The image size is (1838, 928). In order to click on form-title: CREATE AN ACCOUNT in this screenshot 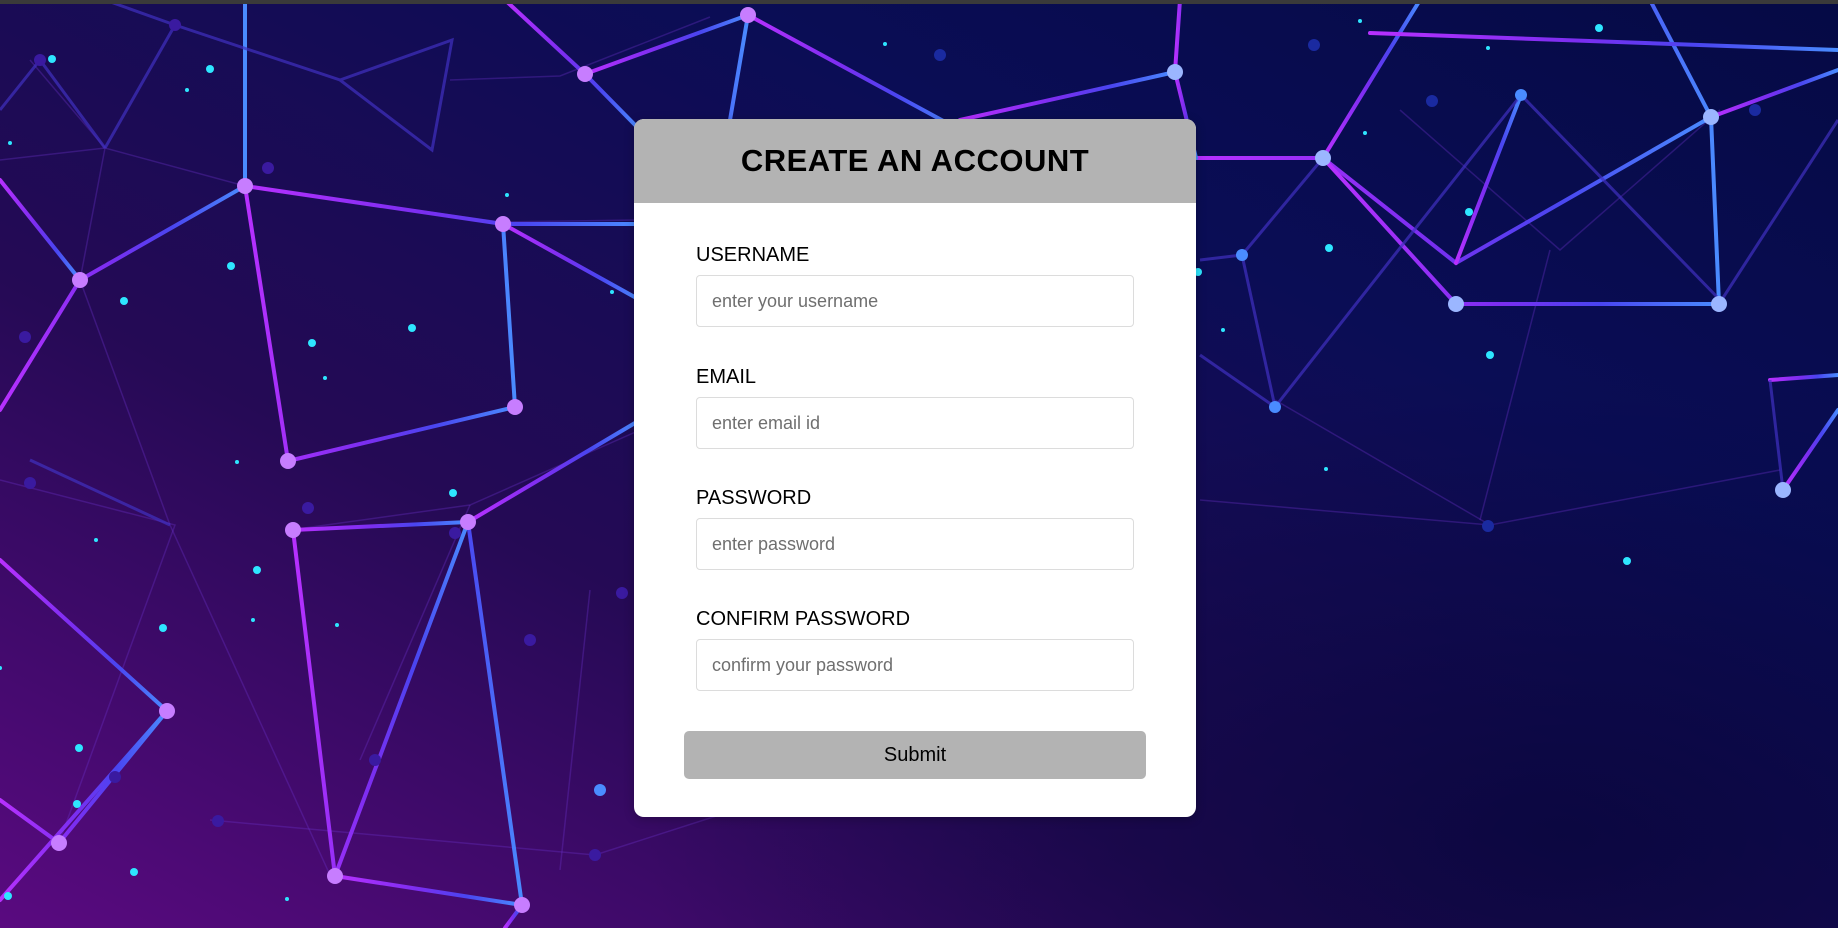, I will do `click(915, 160)`.